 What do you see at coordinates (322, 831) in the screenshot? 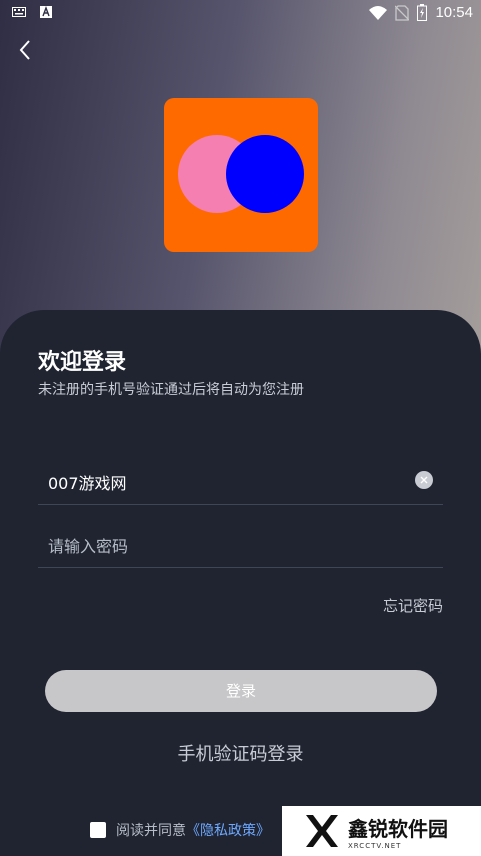
I see `watermark-logo-icon` at bounding box center [322, 831].